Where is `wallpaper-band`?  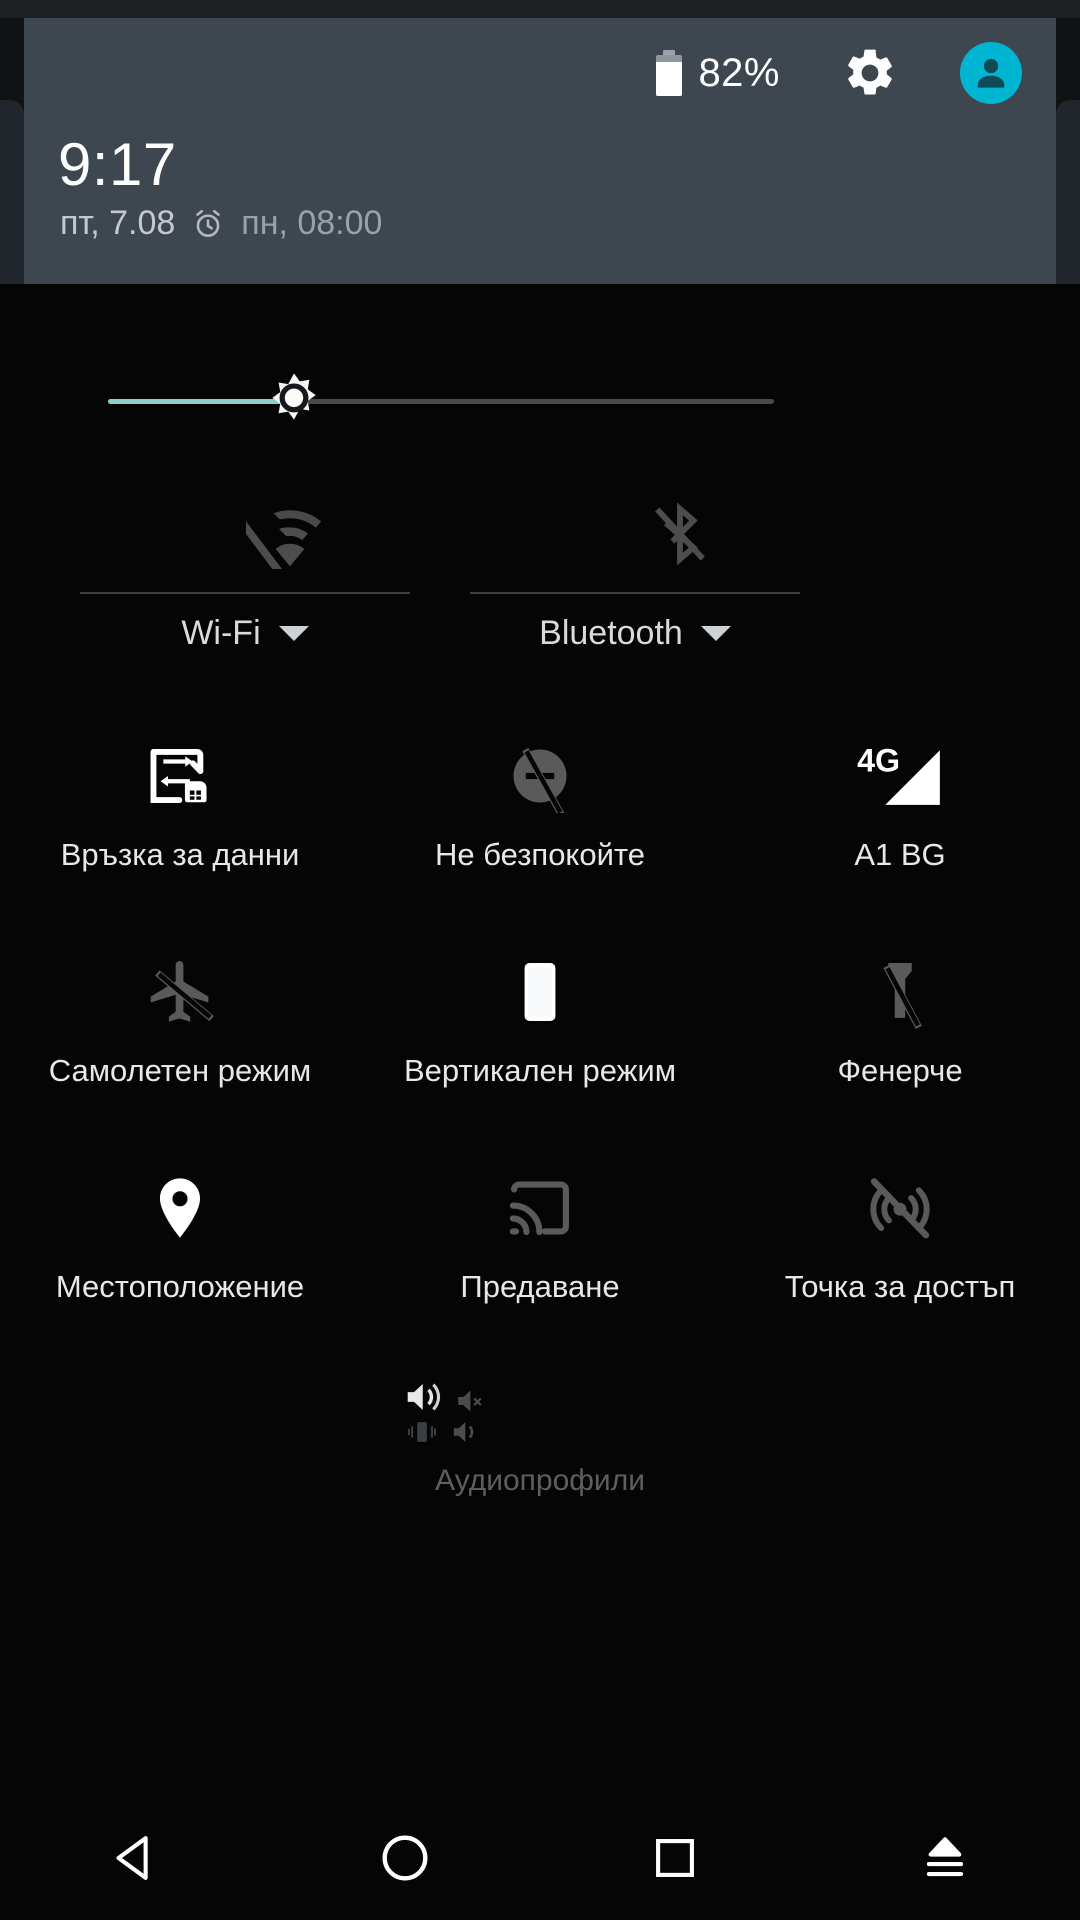
wallpaper-band is located at coordinates (540, 9).